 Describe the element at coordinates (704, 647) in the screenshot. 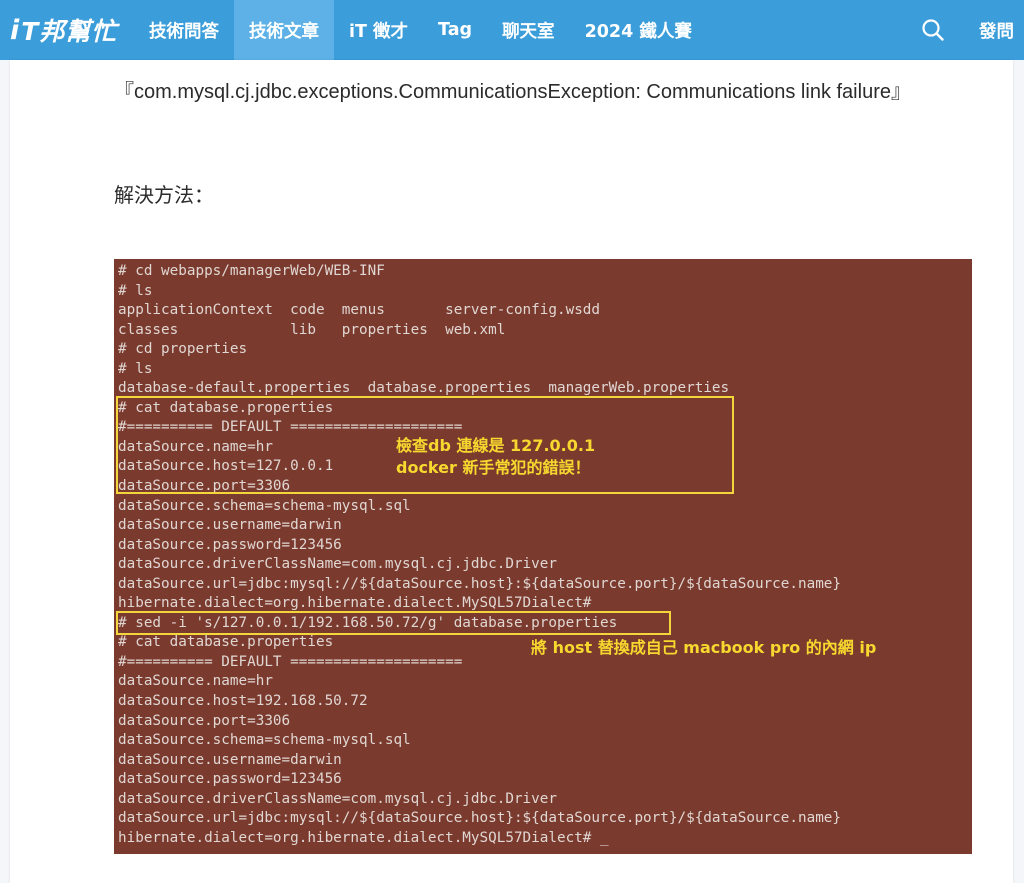

I see `annotation-replace-host: 將 host 替換成自己 macbook pro 的內網 ip` at that location.